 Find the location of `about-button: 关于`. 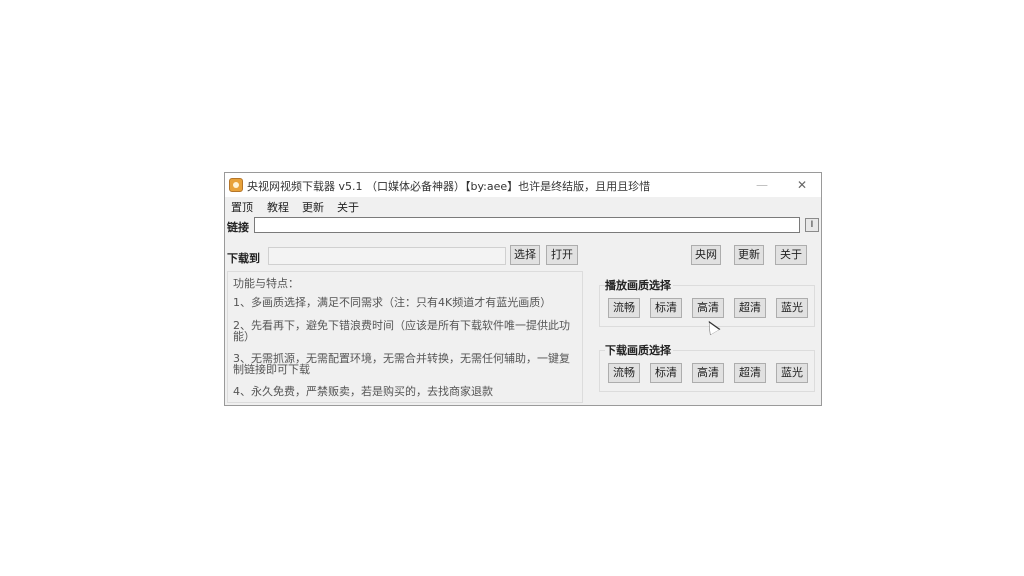

about-button: 关于 is located at coordinates (791, 255).